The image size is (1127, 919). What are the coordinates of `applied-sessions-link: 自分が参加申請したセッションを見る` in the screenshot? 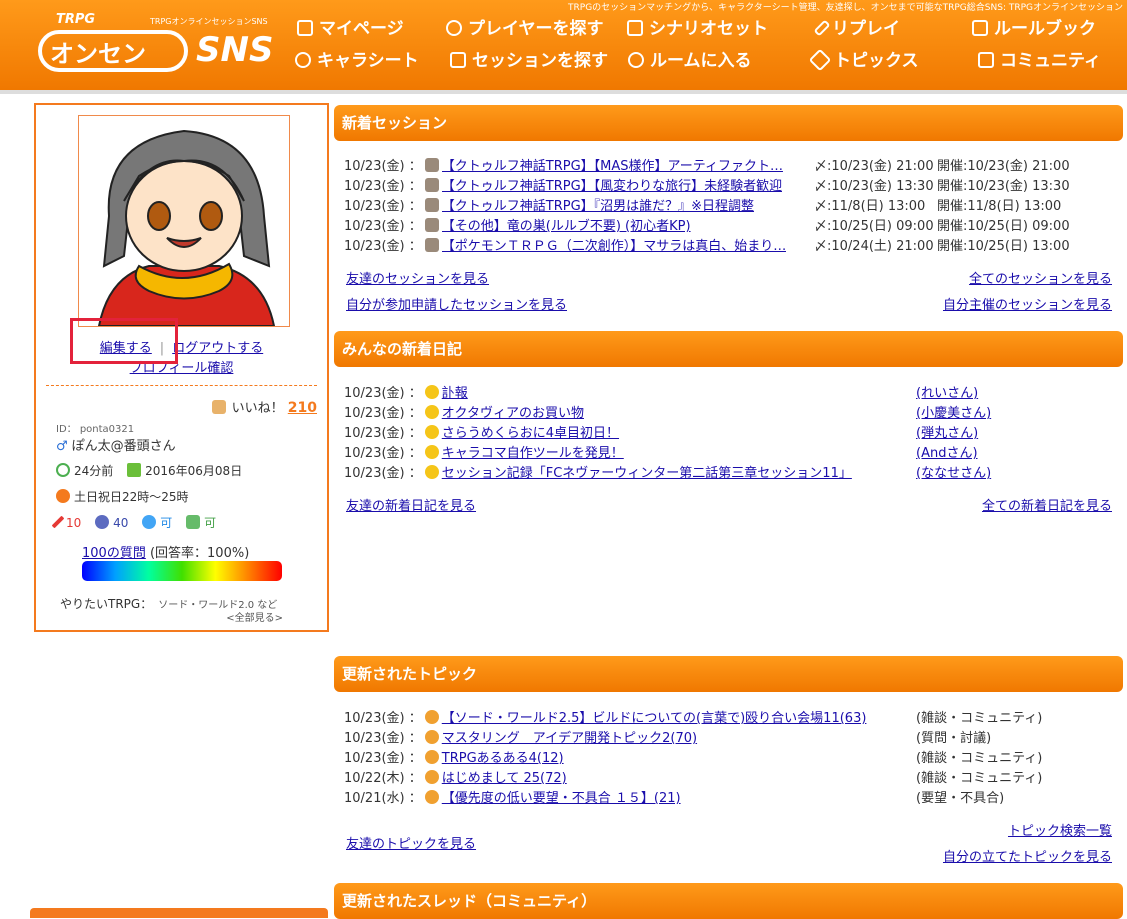 It's located at (456, 303).